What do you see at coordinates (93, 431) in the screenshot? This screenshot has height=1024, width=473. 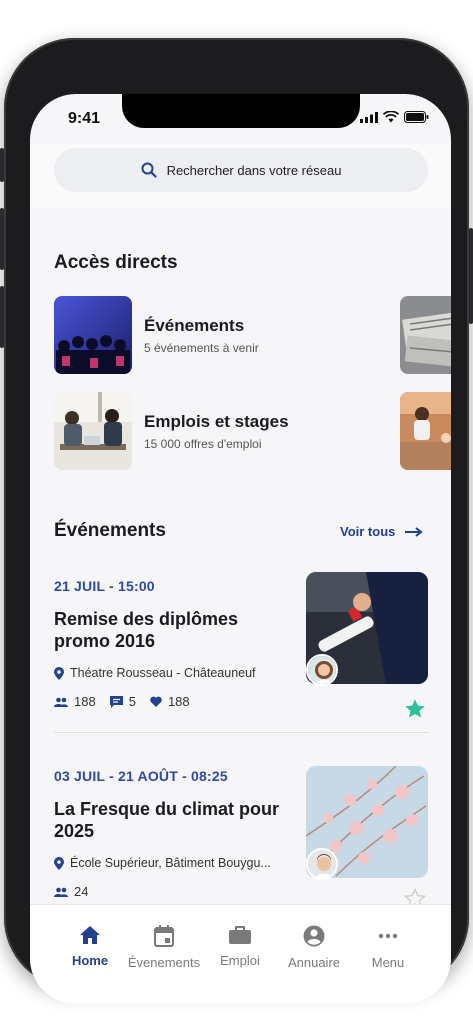 I see `jobs-thumbnail` at bounding box center [93, 431].